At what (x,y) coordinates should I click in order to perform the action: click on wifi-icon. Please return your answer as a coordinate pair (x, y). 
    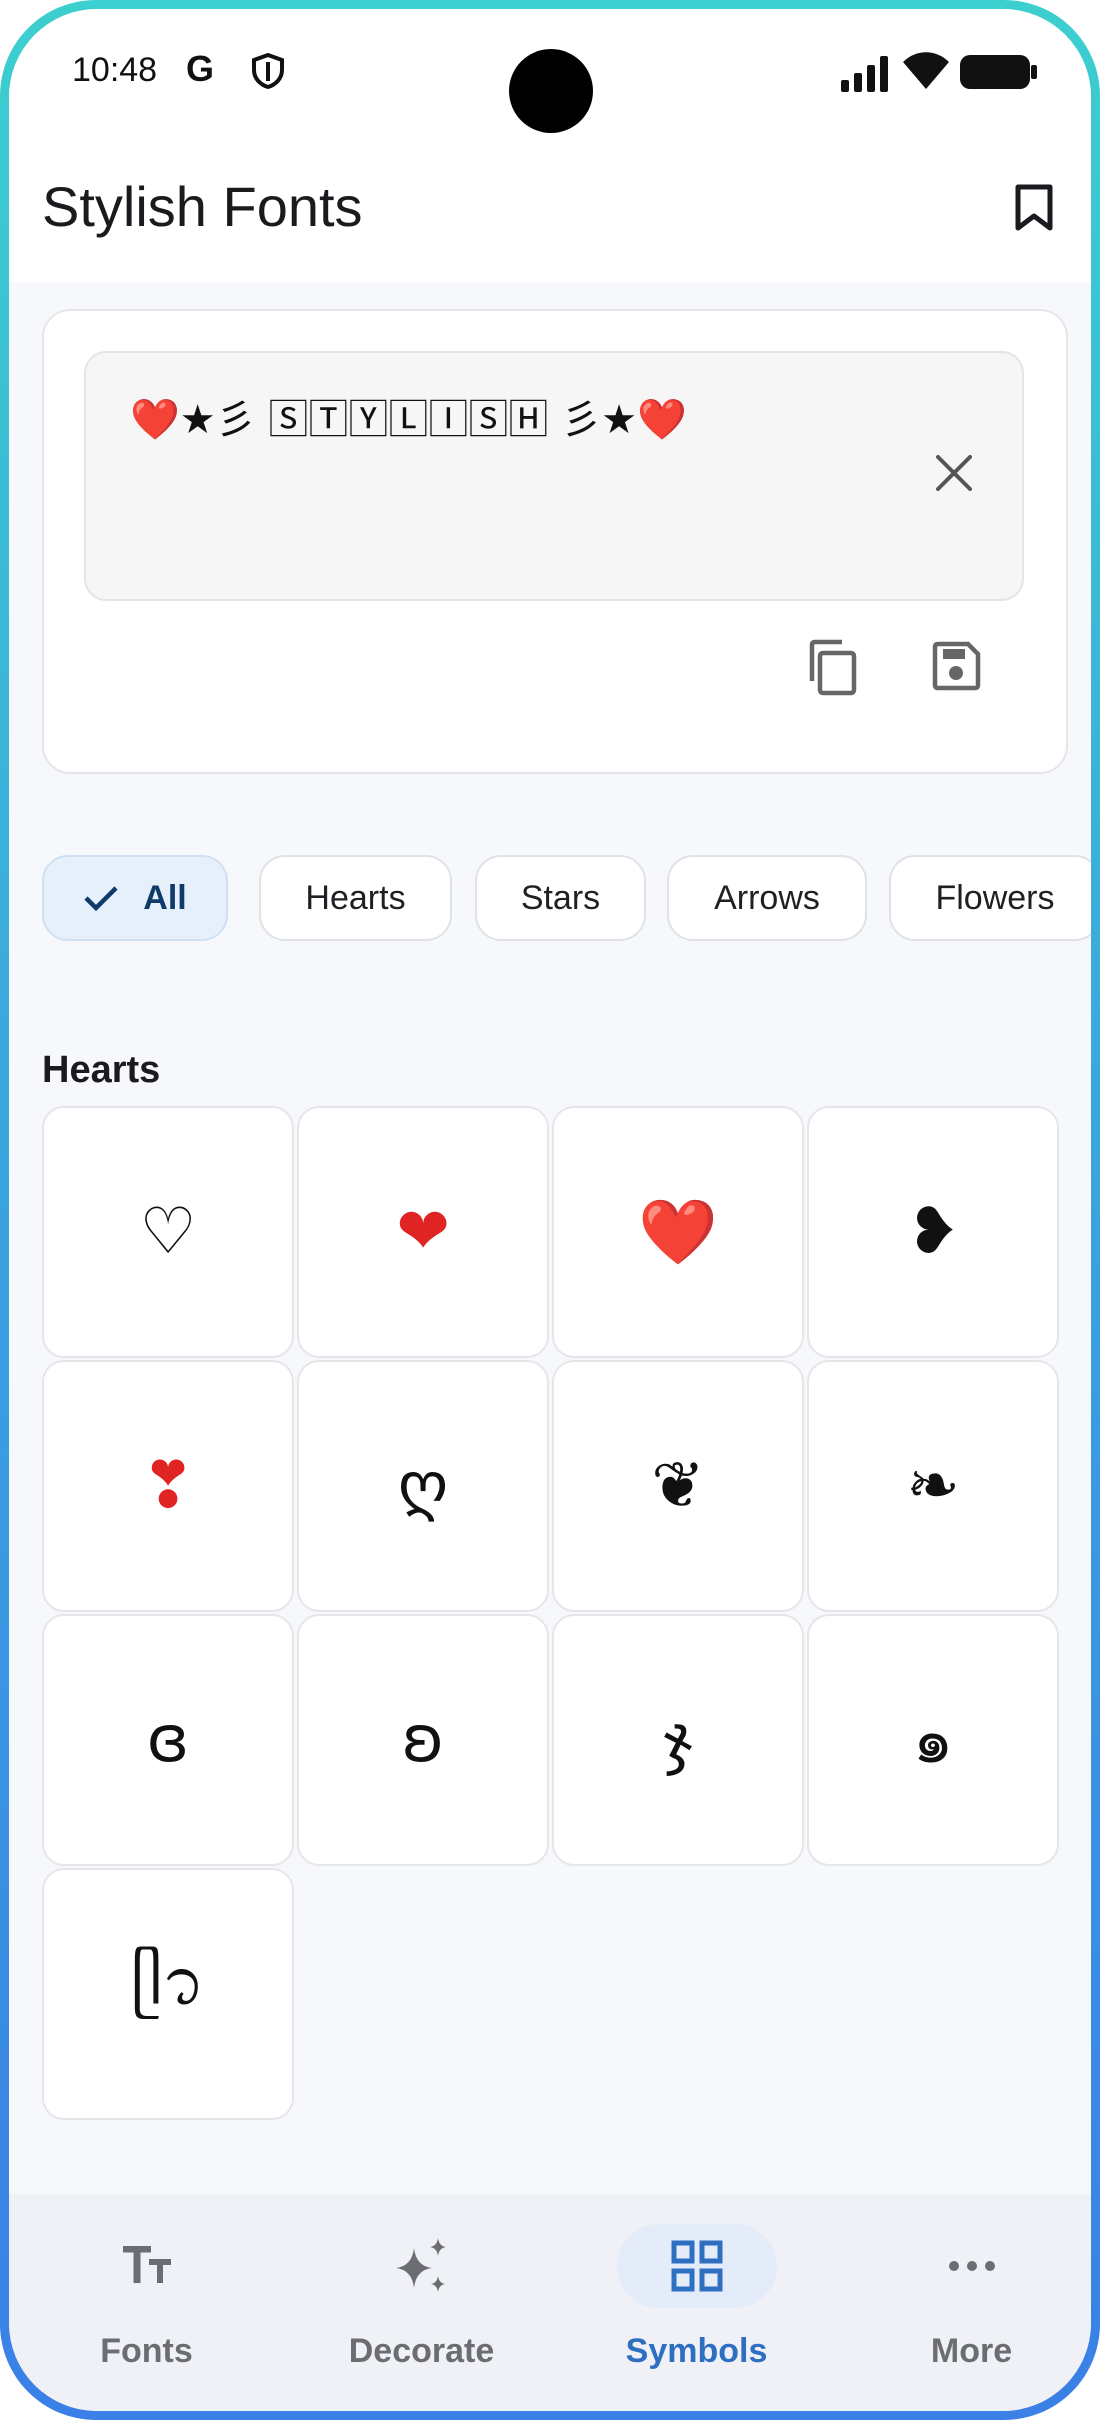
    Looking at the image, I should click on (926, 70).